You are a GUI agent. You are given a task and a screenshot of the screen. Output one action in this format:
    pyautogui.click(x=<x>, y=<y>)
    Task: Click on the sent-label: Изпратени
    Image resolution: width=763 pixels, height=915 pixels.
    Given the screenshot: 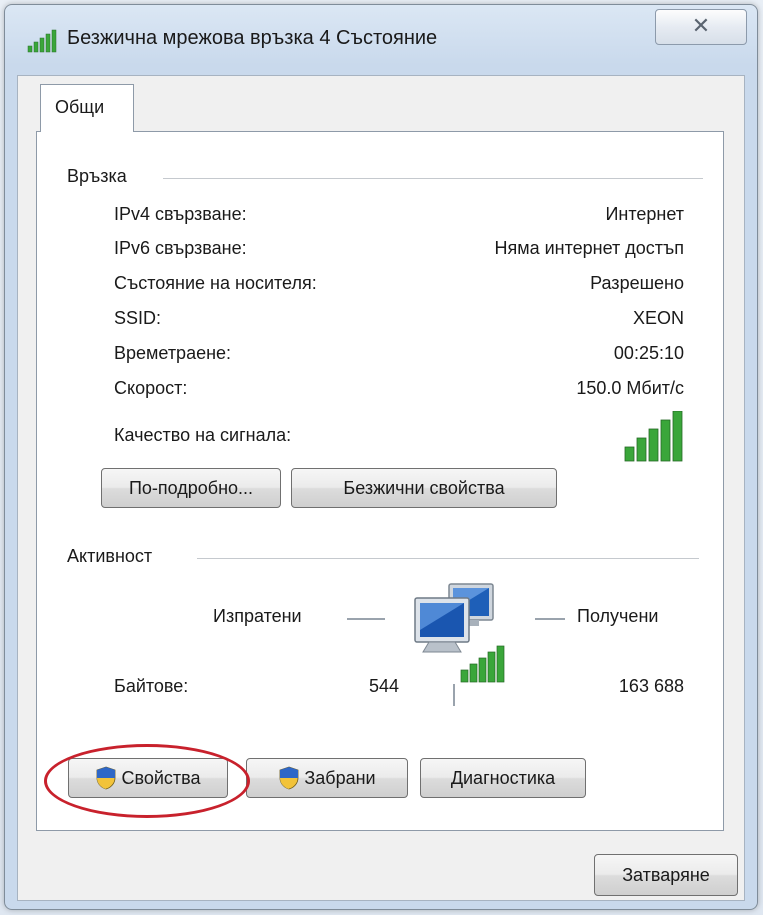 What is the action you would take?
    pyautogui.click(x=257, y=616)
    